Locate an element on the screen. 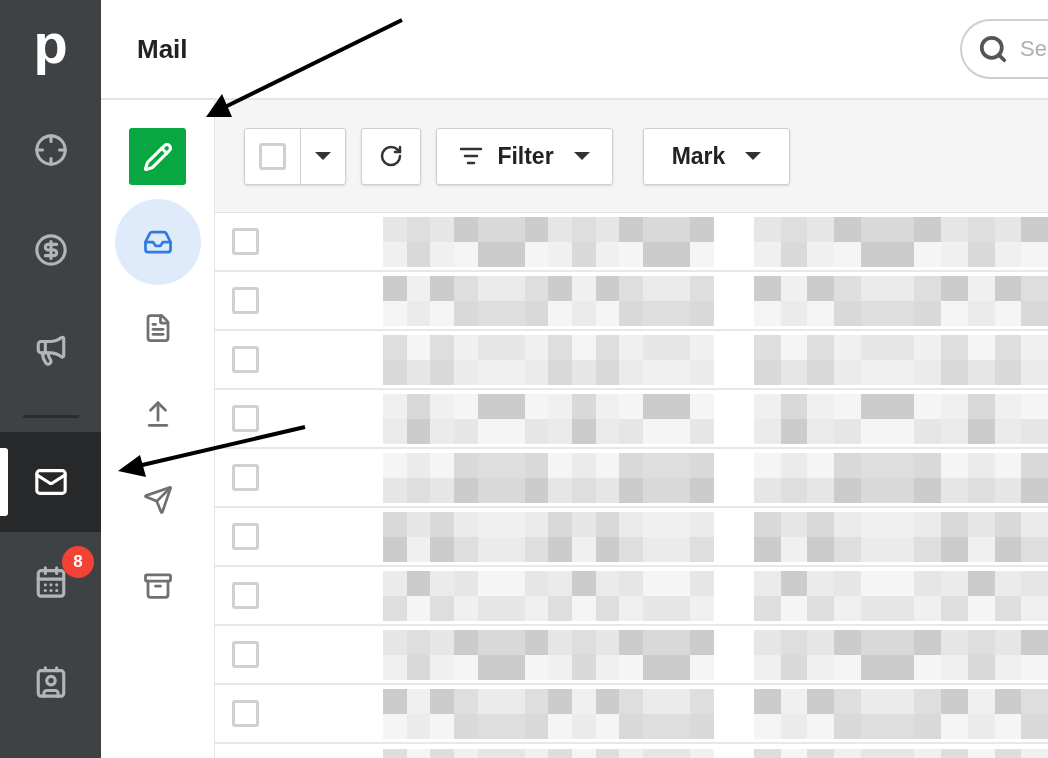 Image resolution: width=1048 pixels, height=758 pixels. nav-item is located at coordinates (50, 482).